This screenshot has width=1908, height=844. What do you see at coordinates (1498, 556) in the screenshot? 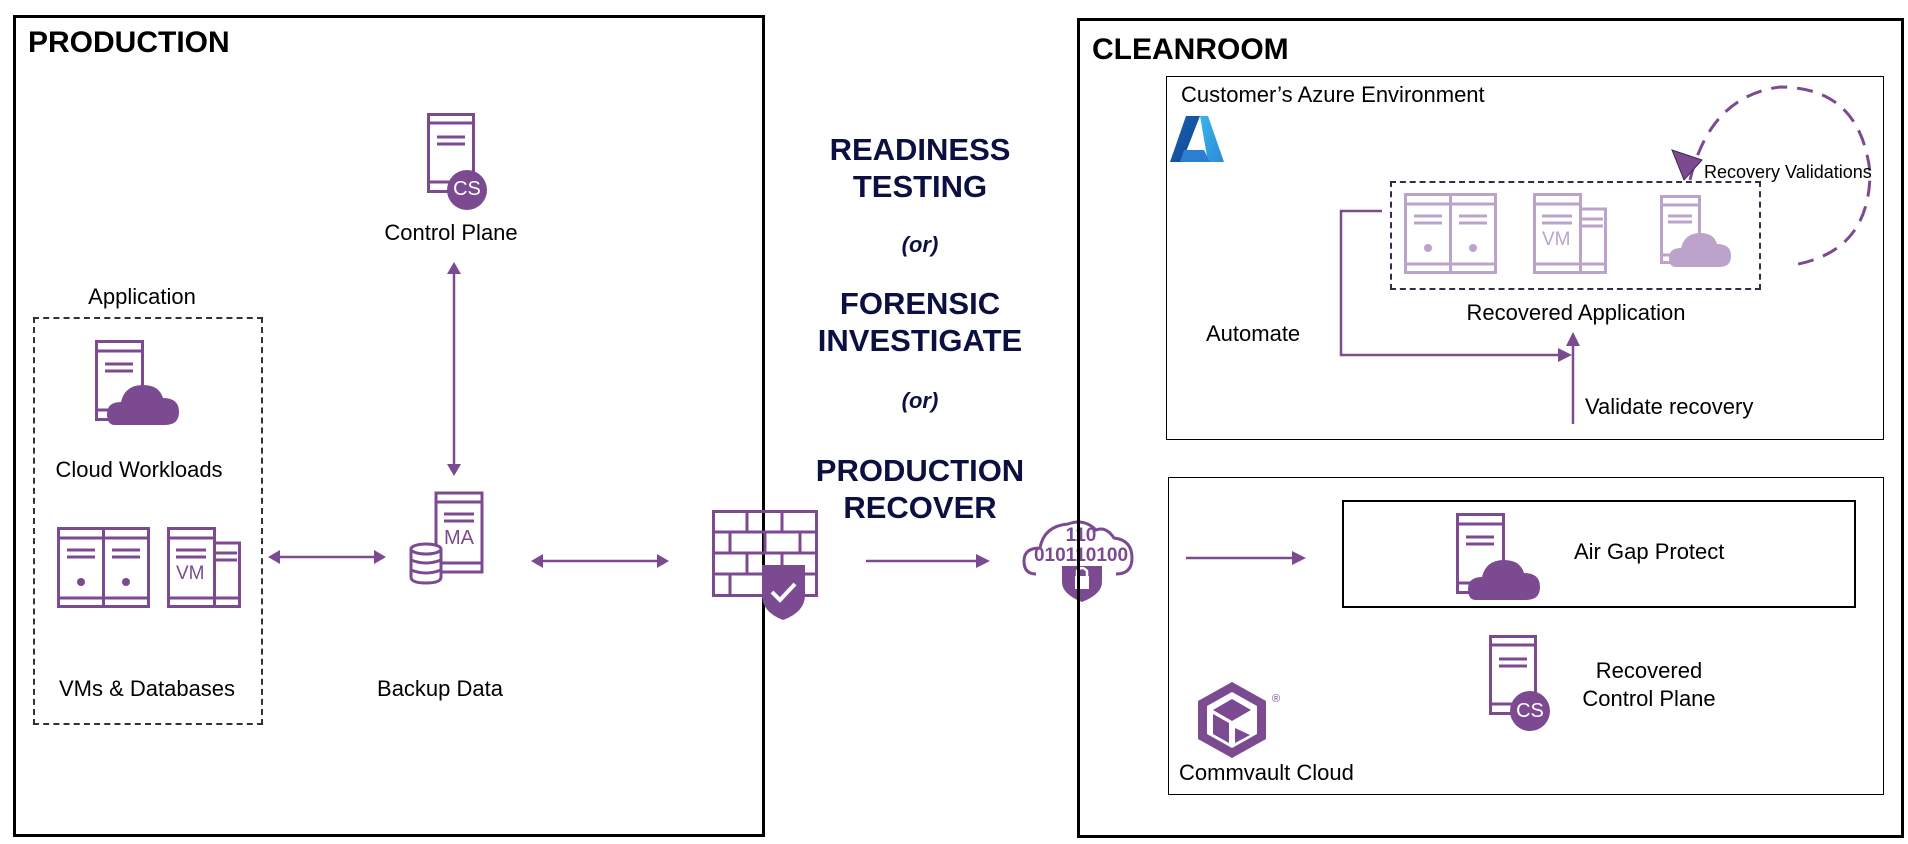
I see `air-gap-cloud-server-icon` at bounding box center [1498, 556].